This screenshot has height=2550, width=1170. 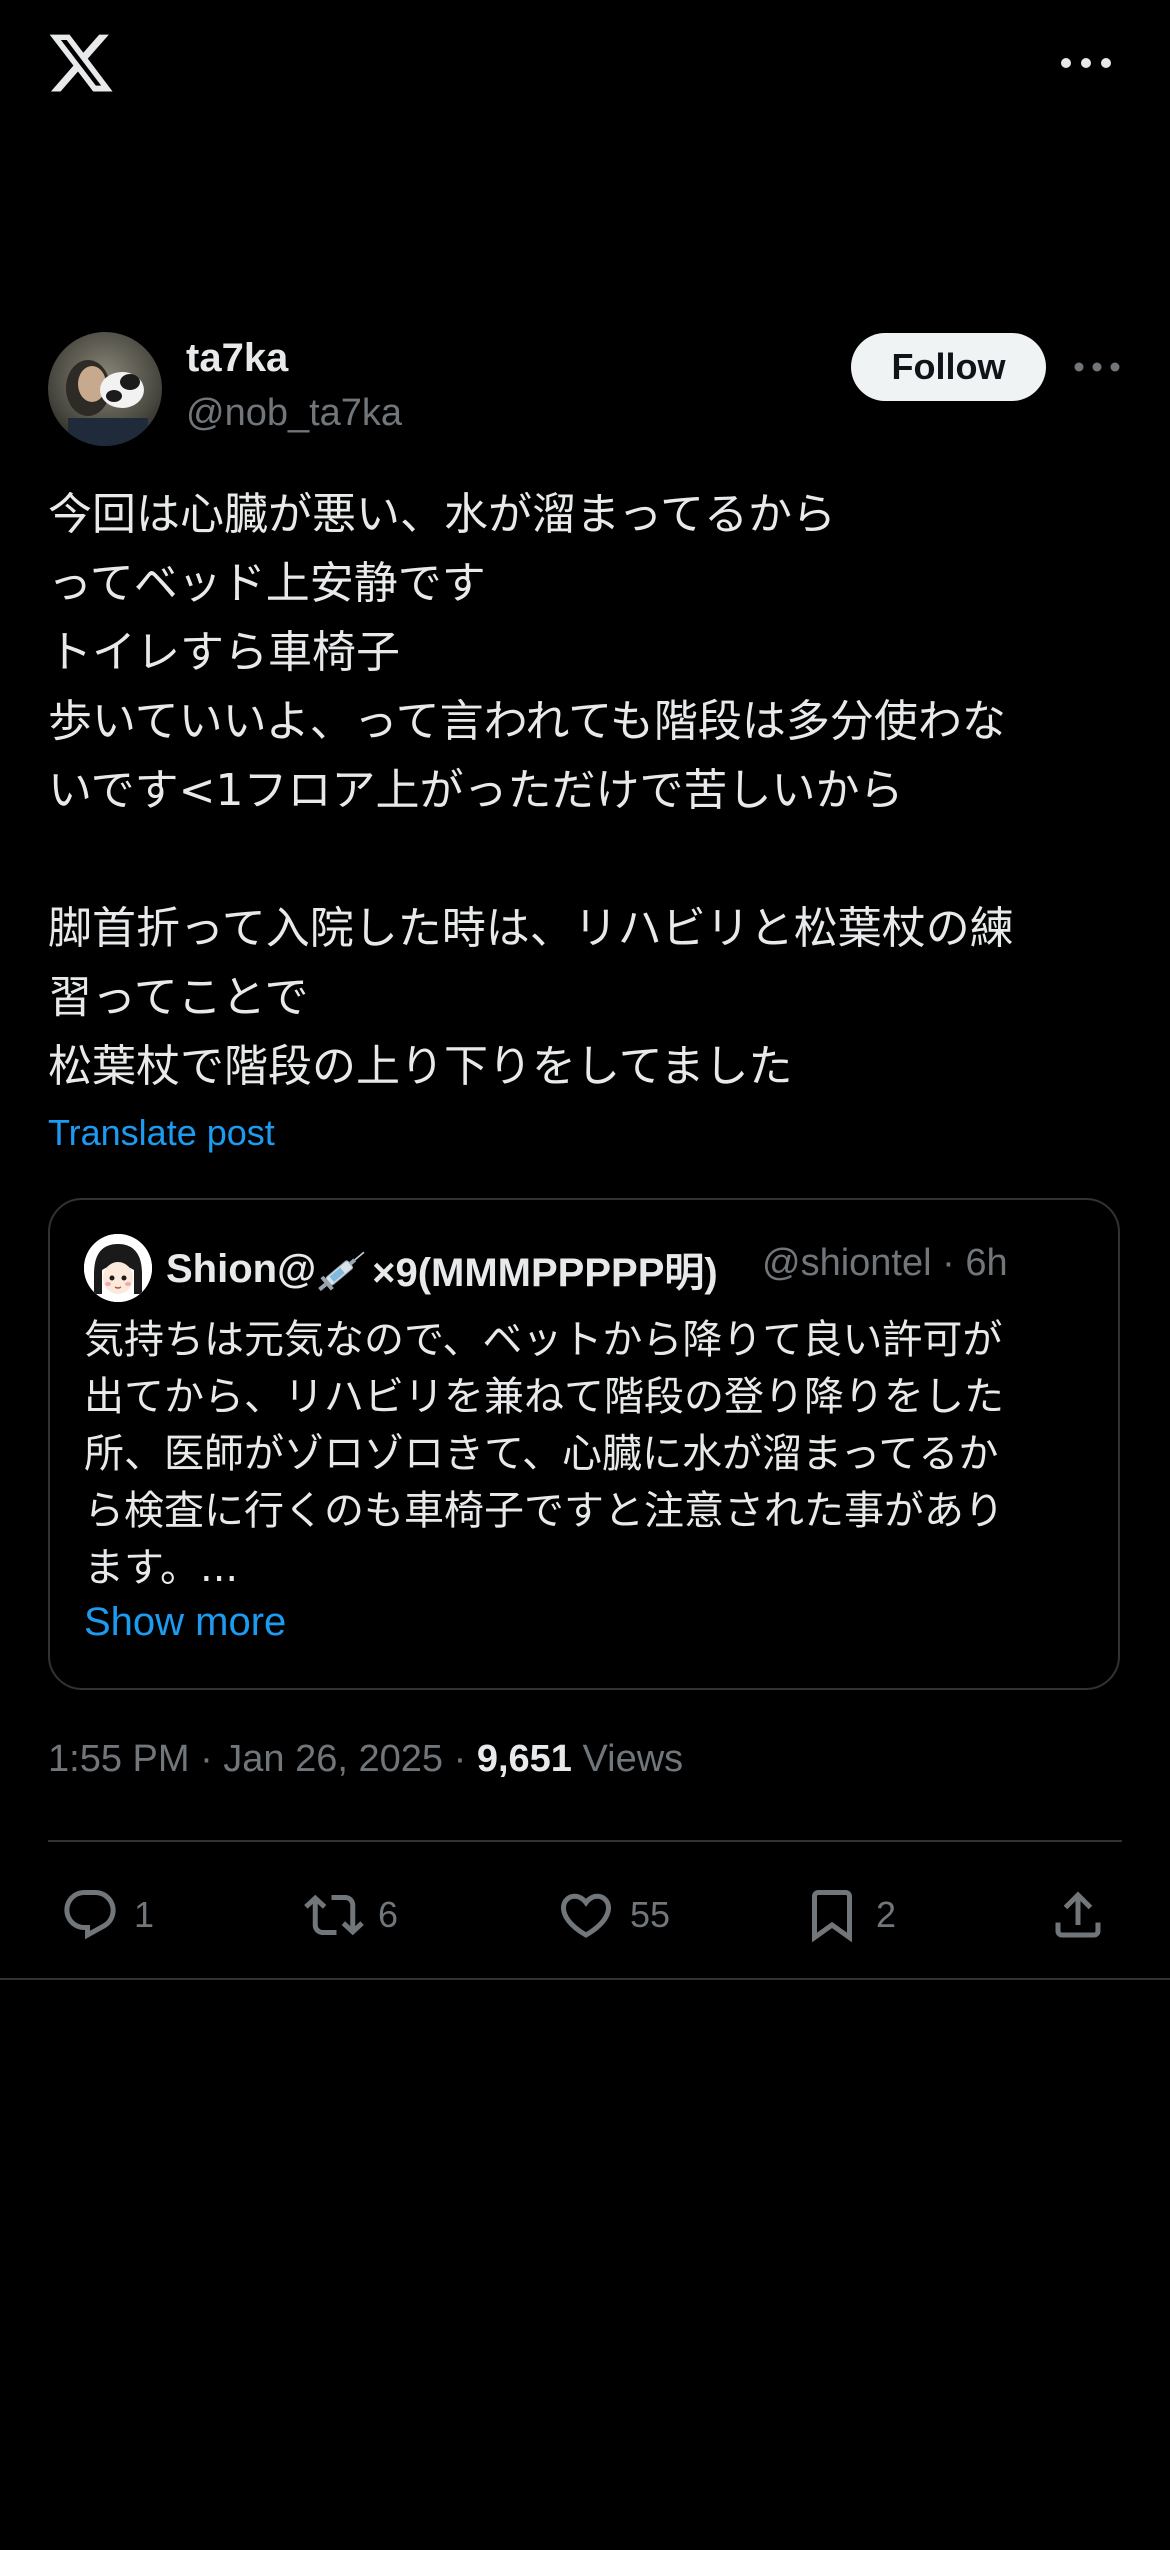 What do you see at coordinates (267, 583) in the screenshot?
I see `post-text-line: ってベッド上安静です` at bounding box center [267, 583].